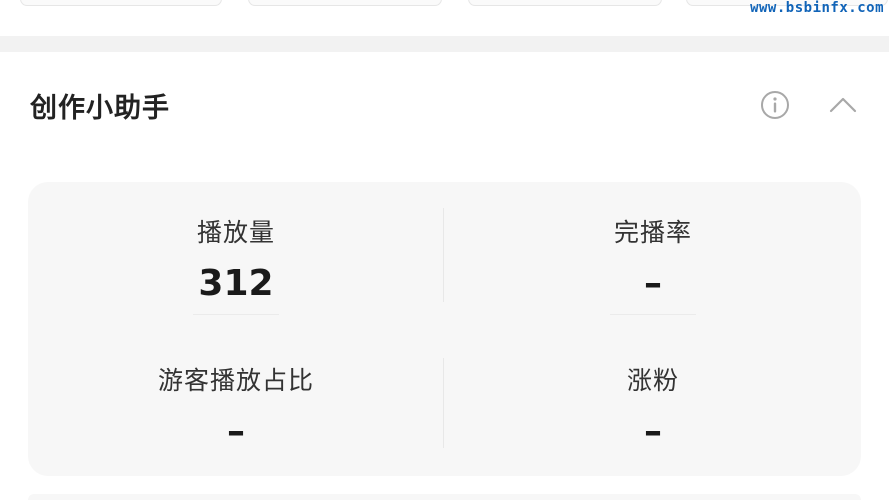 Image resolution: width=889 pixels, height=500 pixels. I want to click on stat-guest-play-ratio: 游客播放占比 –, so click(236, 410).